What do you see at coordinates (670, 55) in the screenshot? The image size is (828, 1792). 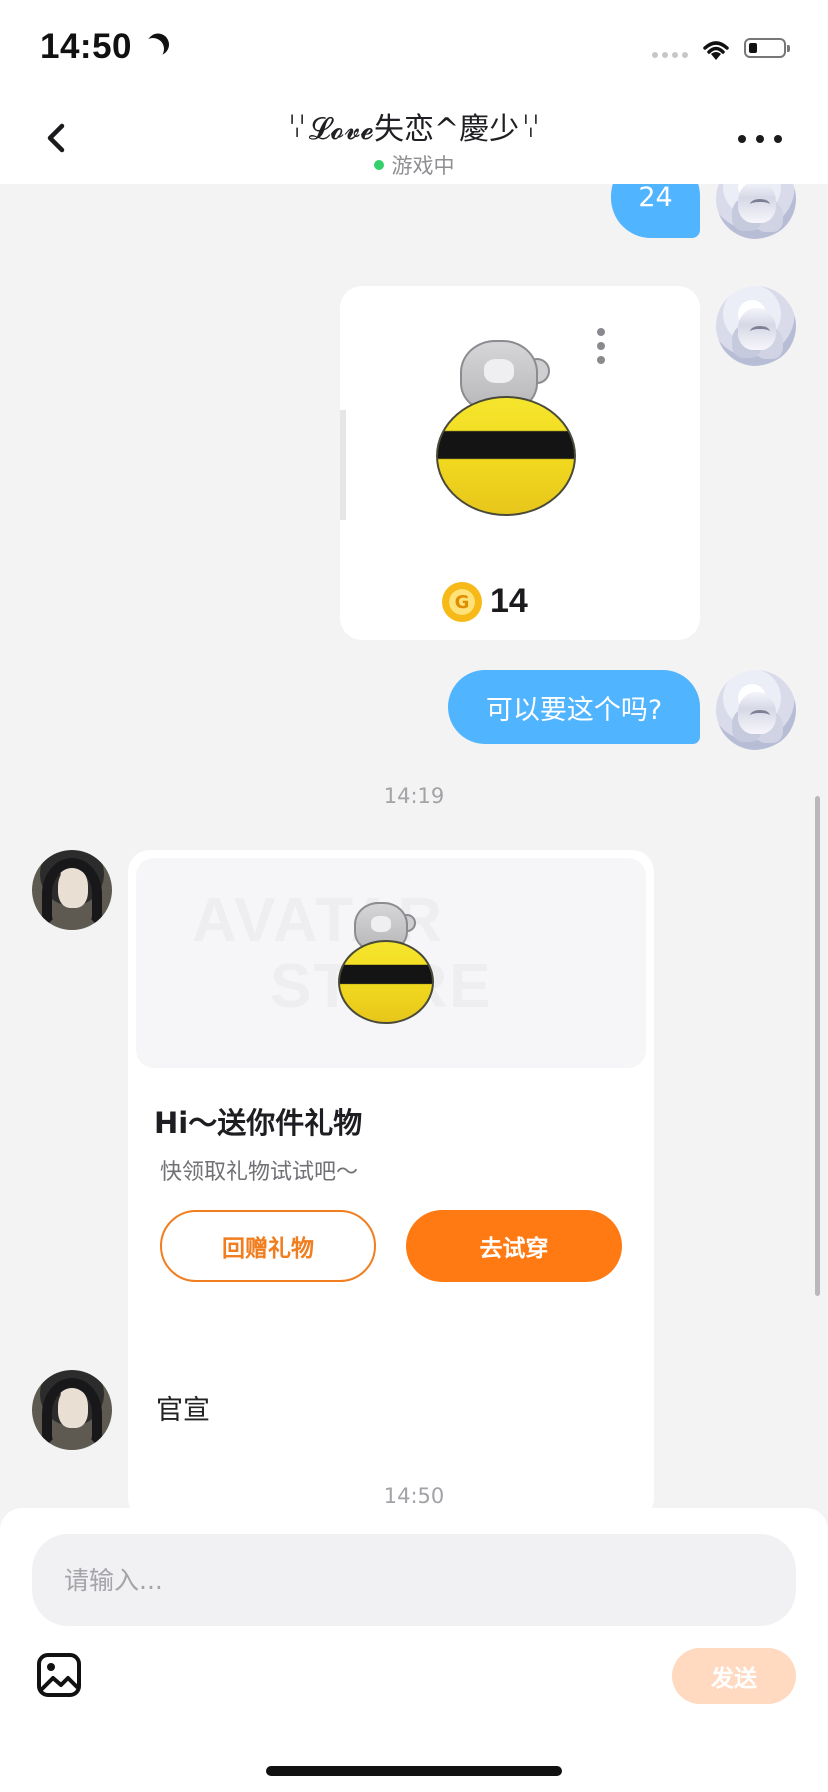 I see `signal-icon` at bounding box center [670, 55].